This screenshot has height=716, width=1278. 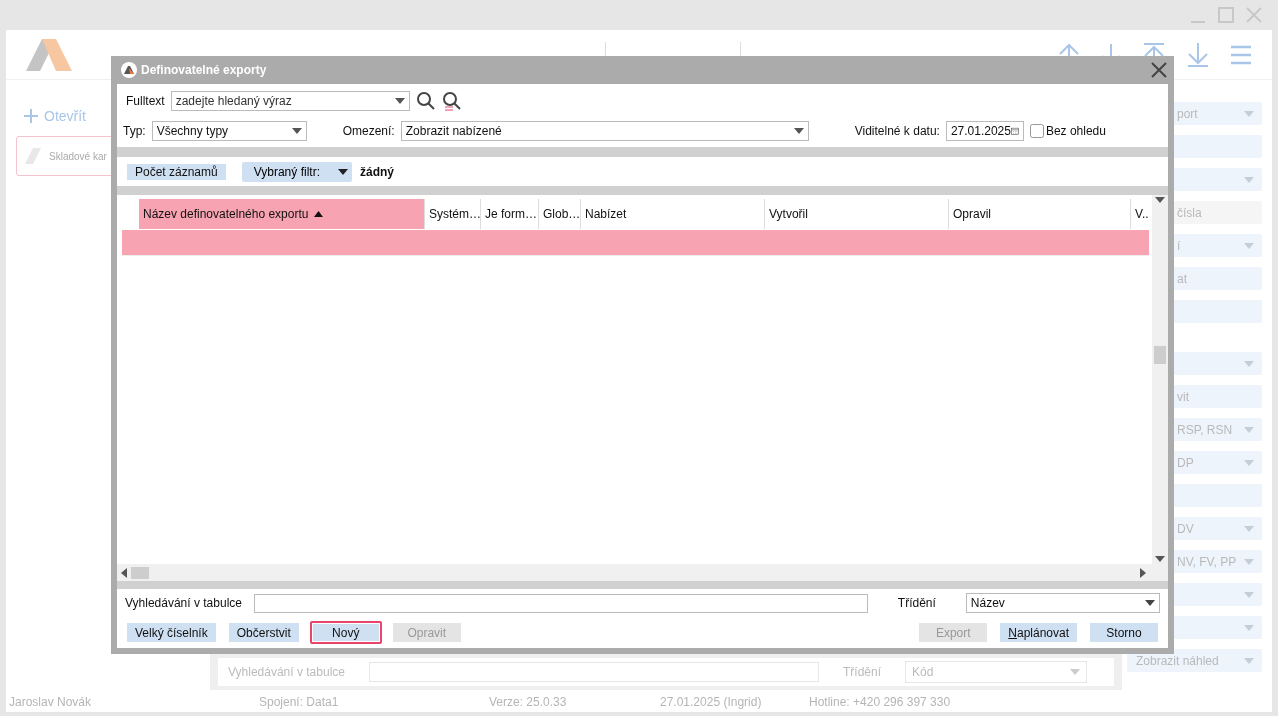 What do you see at coordinates (376, 171) in the screenshot?
I see `filter-value: žádný` at bounding box center [376, 171].